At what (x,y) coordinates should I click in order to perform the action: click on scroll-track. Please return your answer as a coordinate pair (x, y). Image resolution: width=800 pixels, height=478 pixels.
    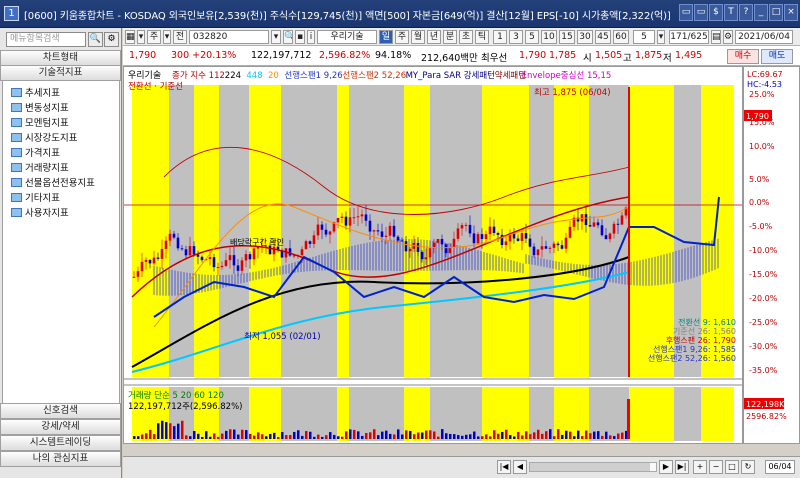
    Looking at the image, I should click on (593, 467).